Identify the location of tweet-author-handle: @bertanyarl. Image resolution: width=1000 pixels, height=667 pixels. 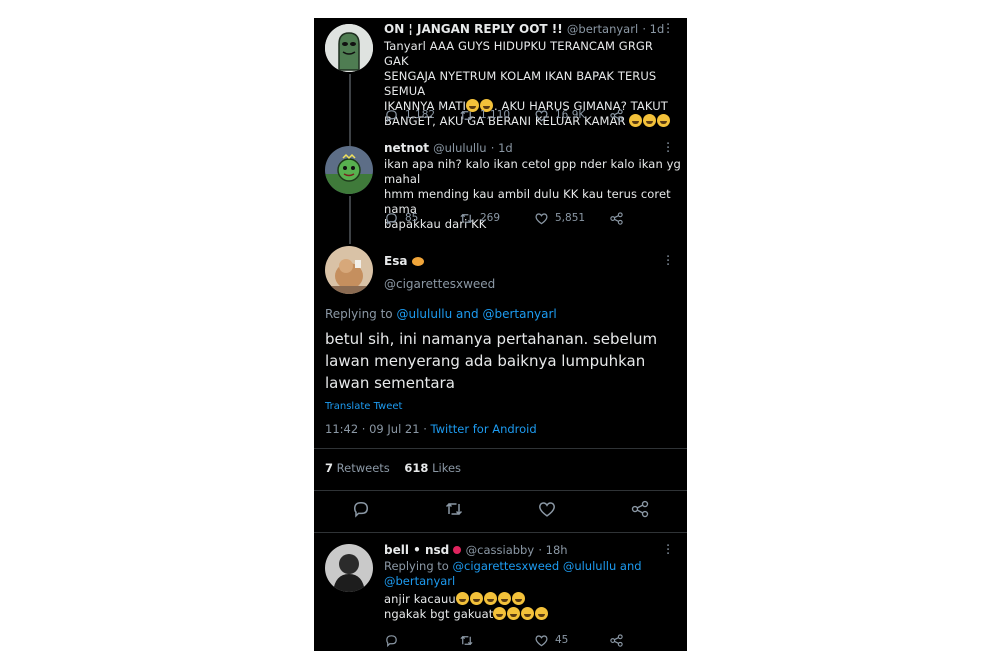
(602, 29).